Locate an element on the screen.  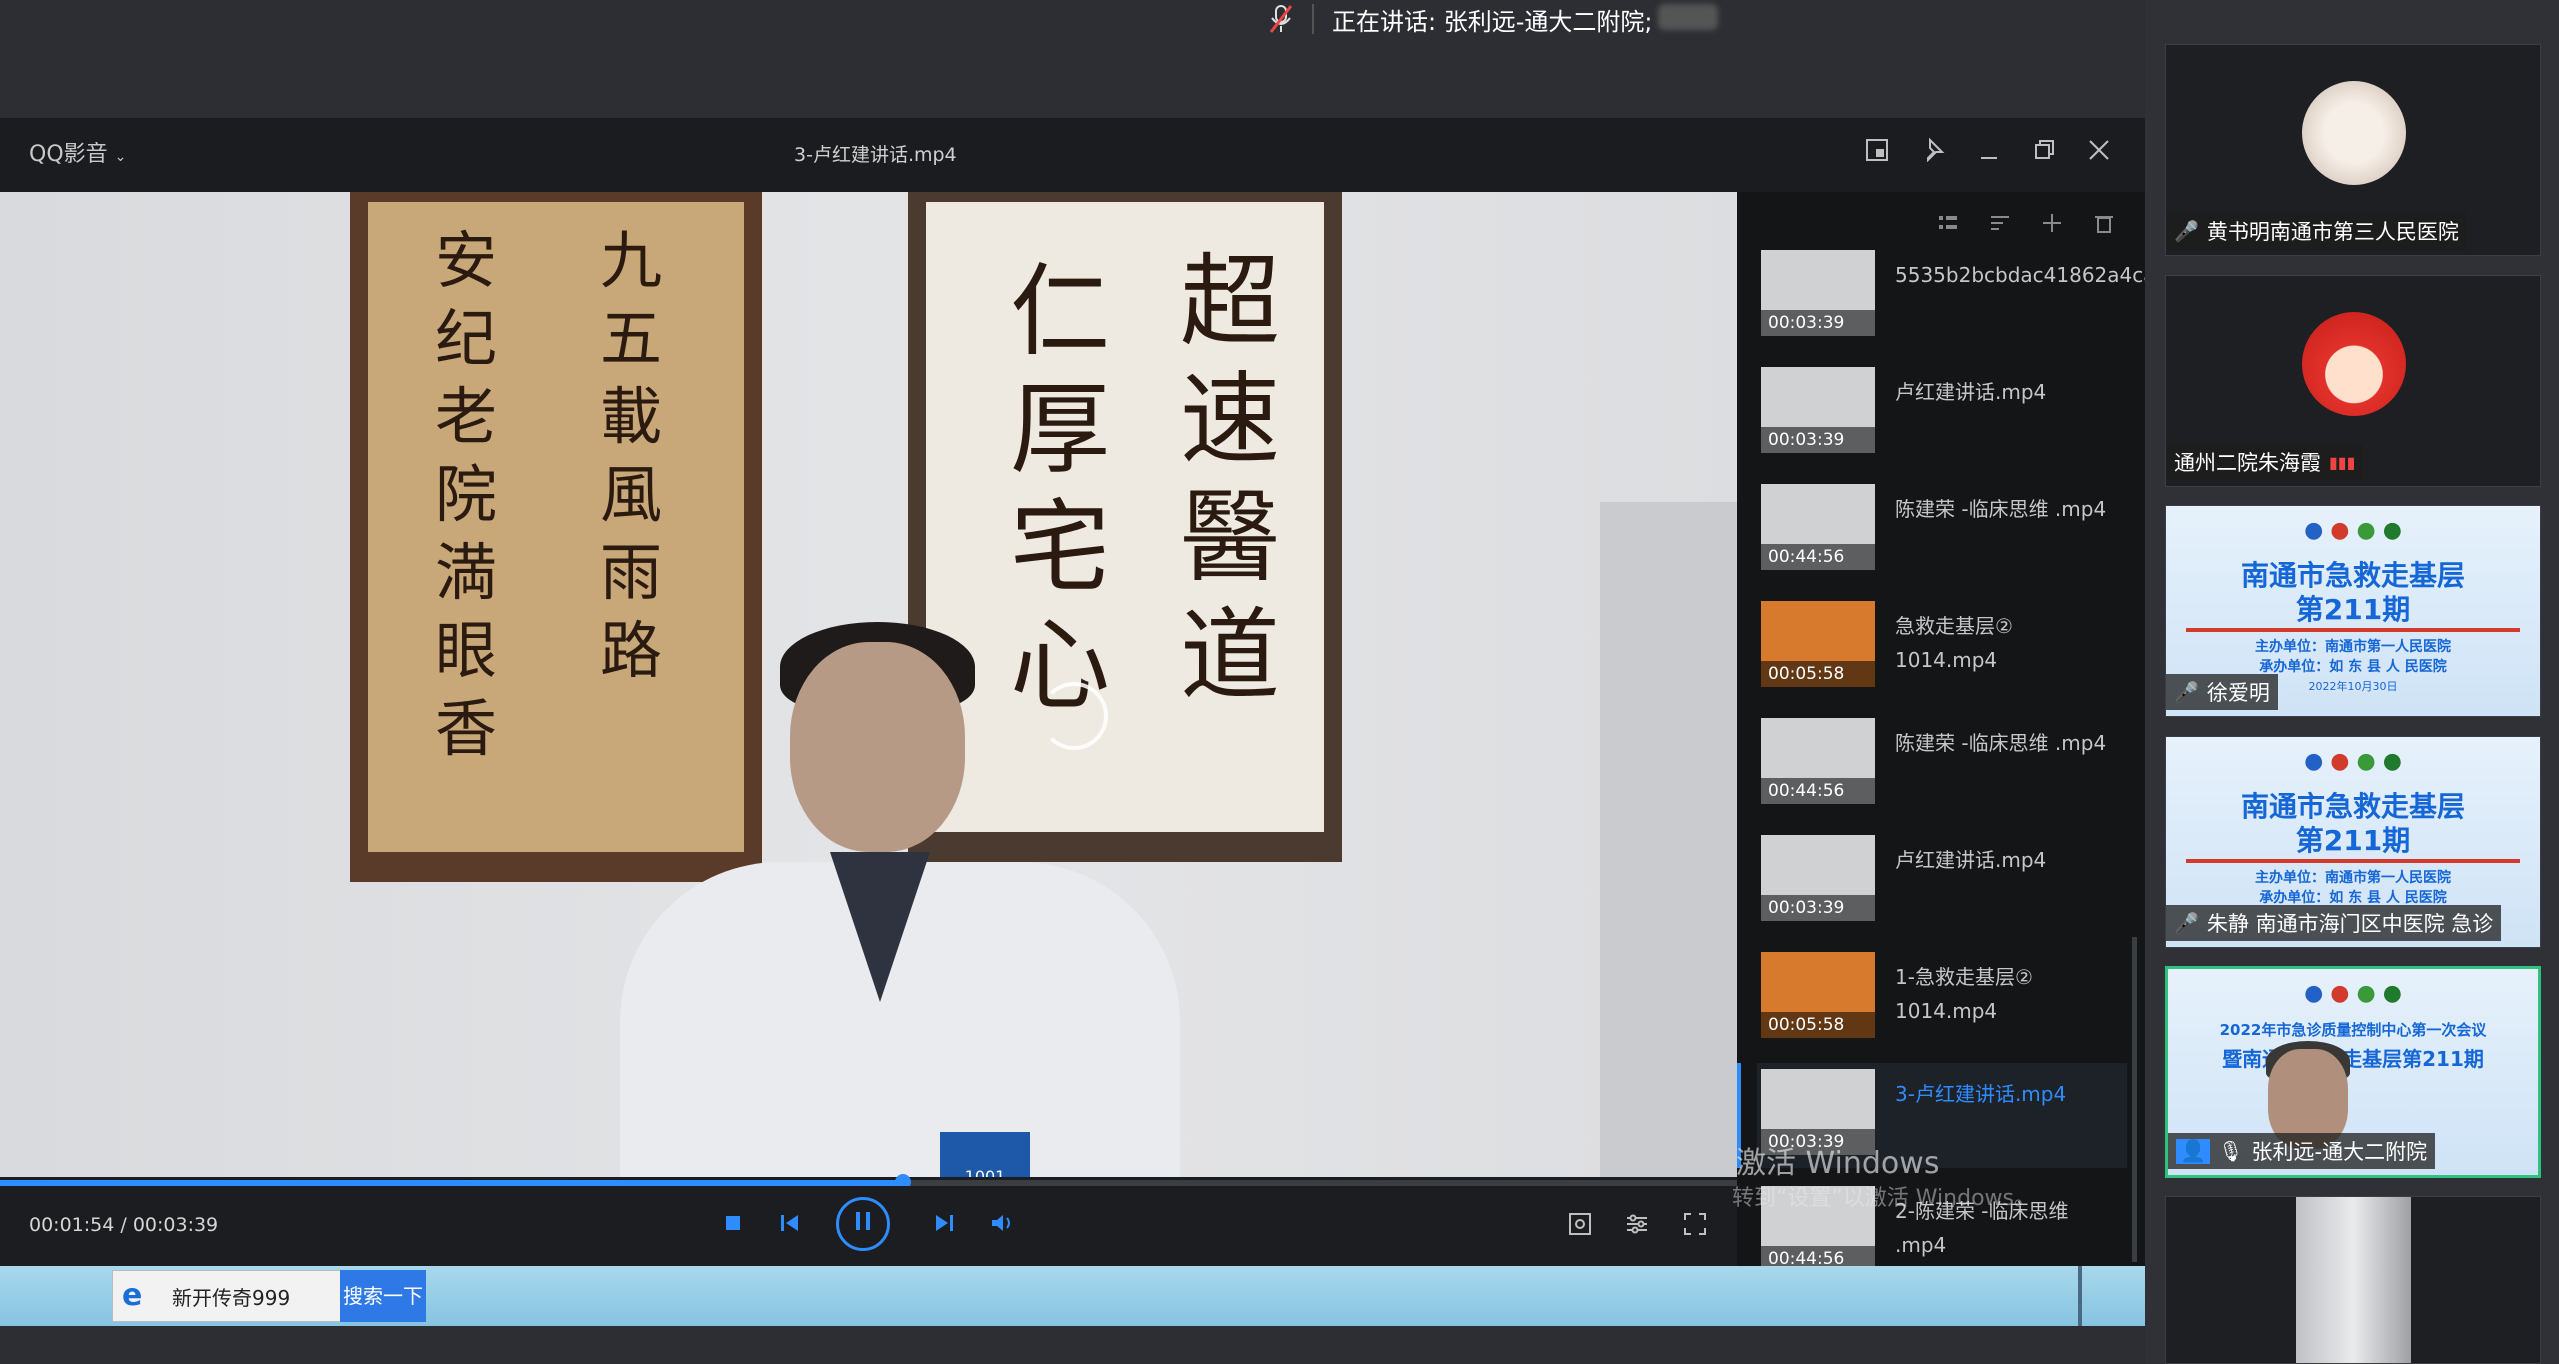
slide-host: 承办单位：如 东 县 人 民医院 is located at coordinates (2353, 667).